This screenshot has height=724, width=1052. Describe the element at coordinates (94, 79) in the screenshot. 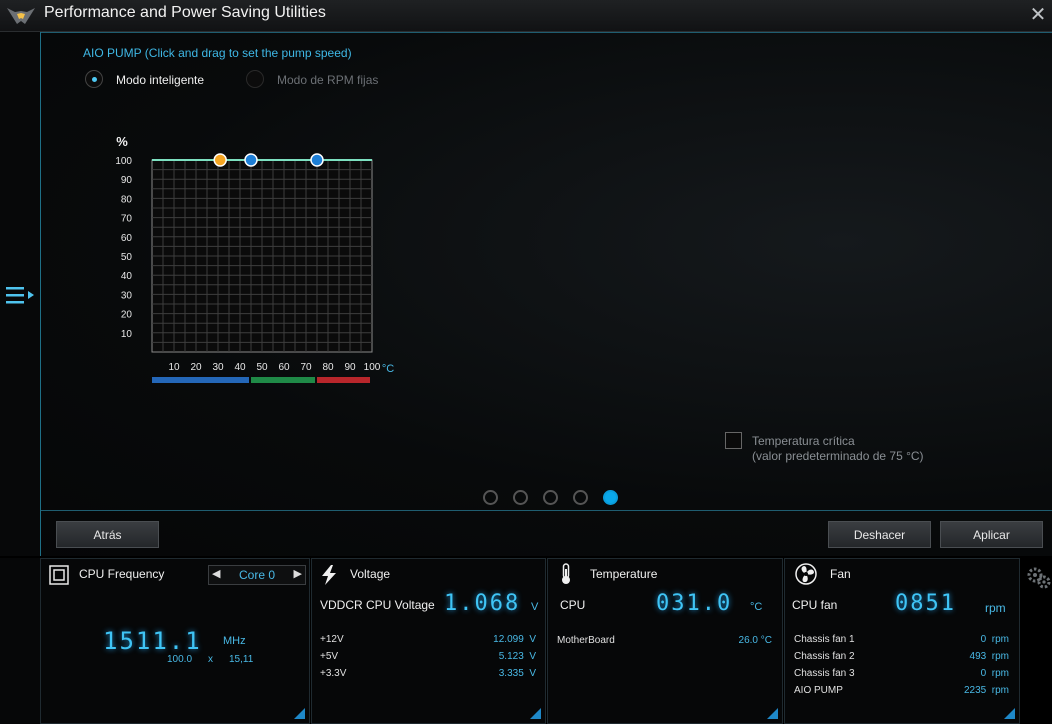

I see `smart-mode-radio` at that location.